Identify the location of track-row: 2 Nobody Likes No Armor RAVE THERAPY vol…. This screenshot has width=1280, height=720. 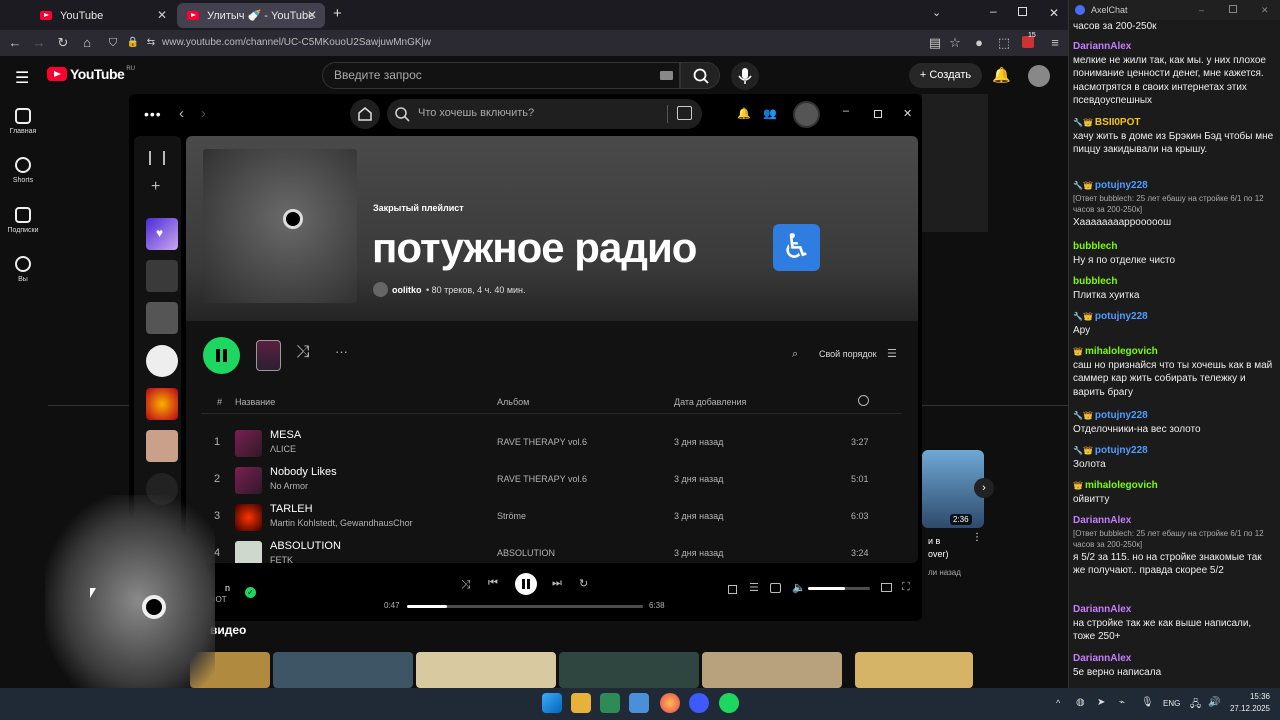
(551, 480).